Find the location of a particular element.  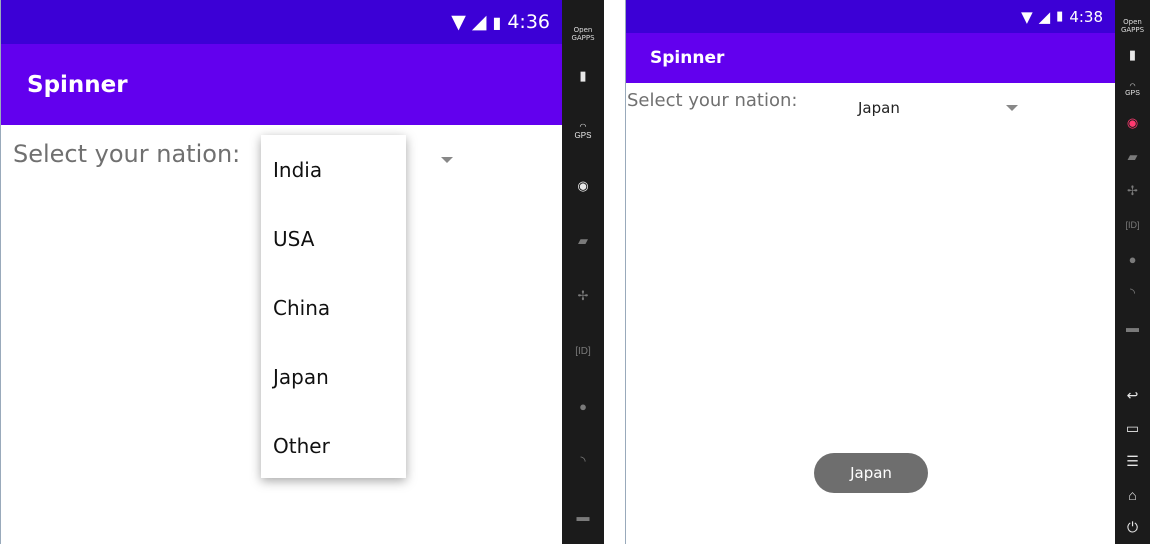

dropdown-item-china: China is located at coordinates (333, 307).